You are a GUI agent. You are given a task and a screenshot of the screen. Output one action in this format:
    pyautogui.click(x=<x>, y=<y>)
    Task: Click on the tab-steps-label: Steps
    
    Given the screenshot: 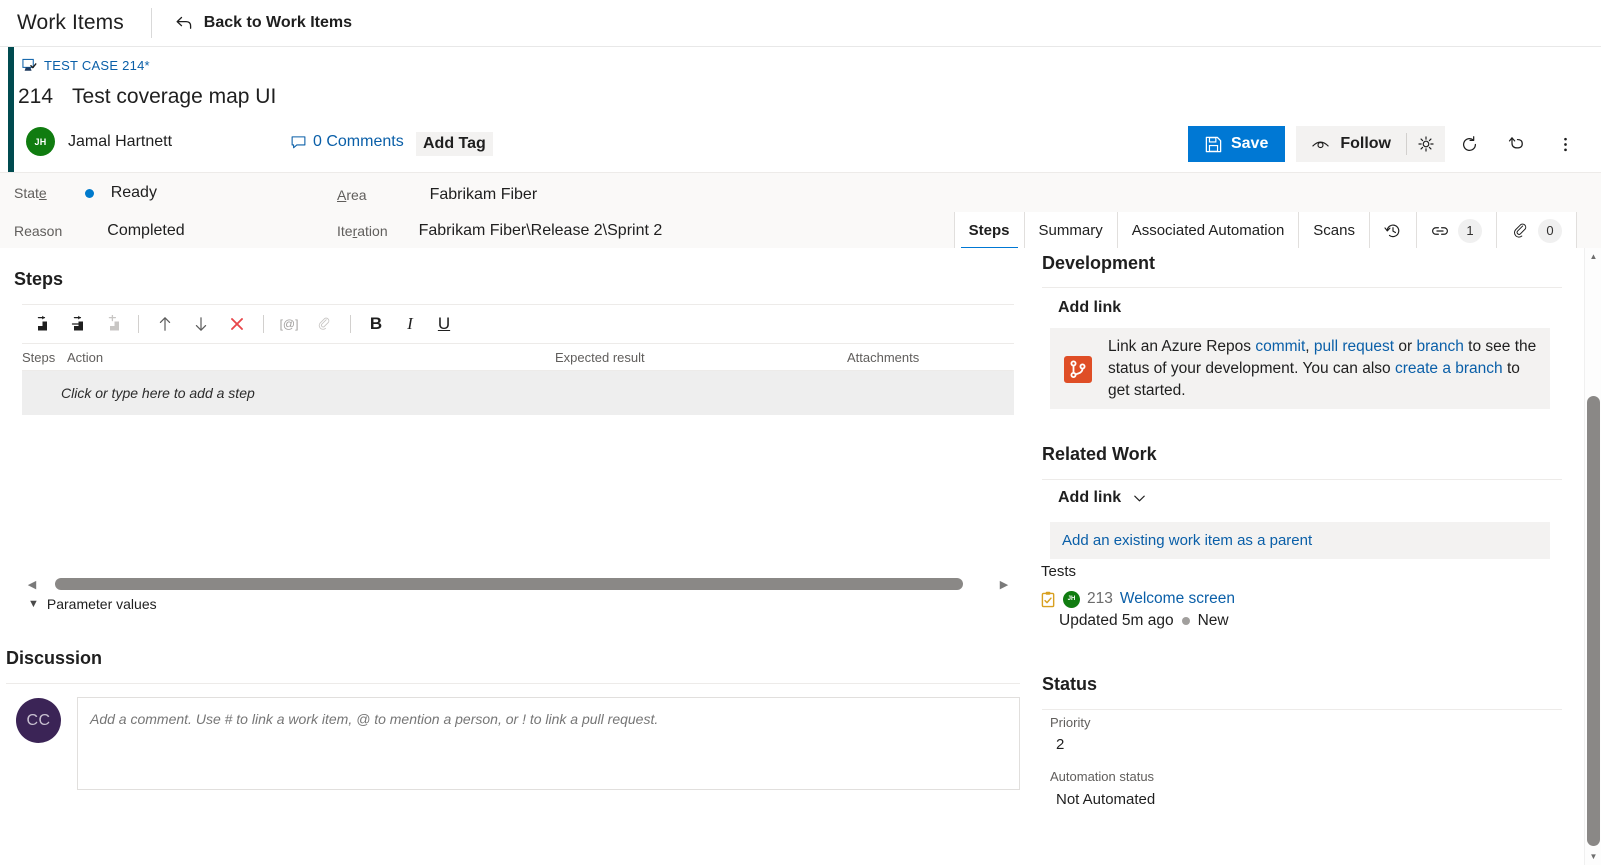 What is the action you would take?
    pyautogui.click(x=989, y=230)
    